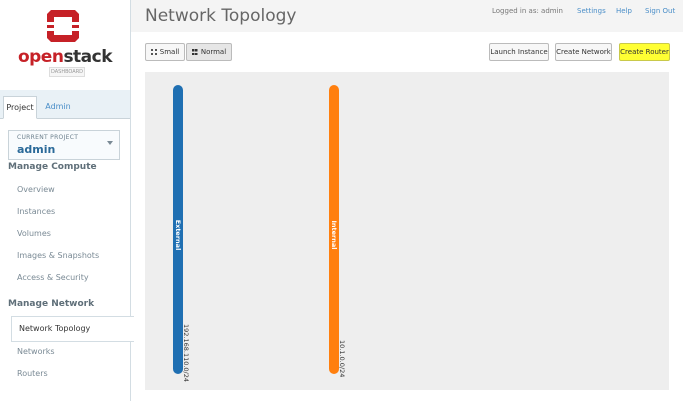 The height and width of the screenshot is (401, 683). I want to click on grid-large-icon, so click(194, 52).